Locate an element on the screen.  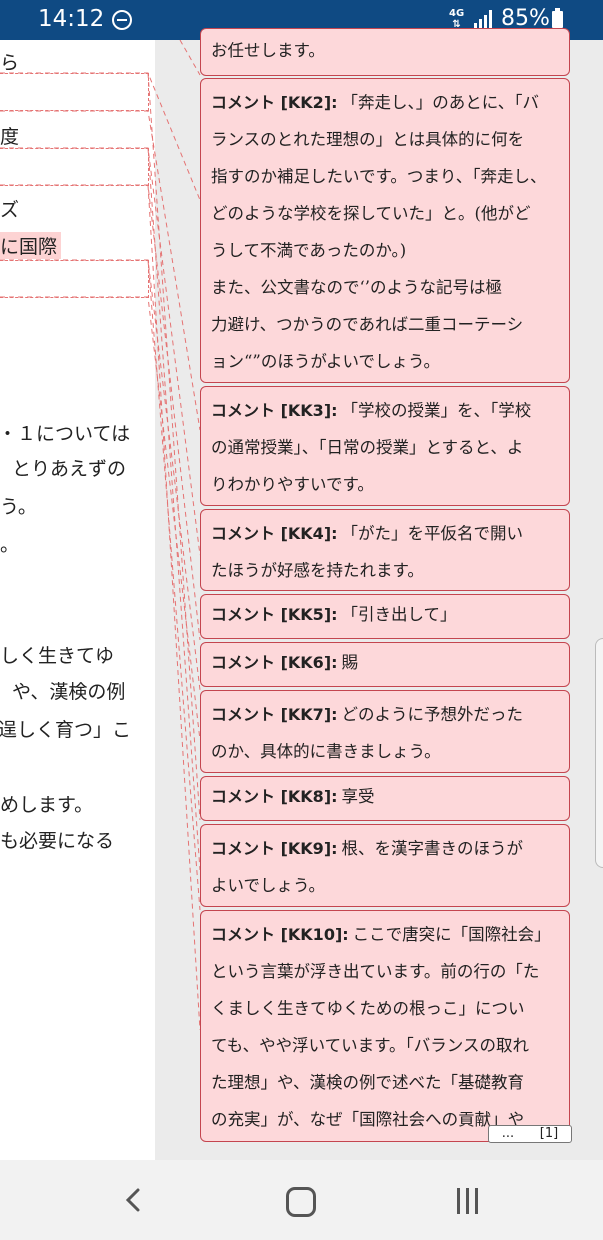
comment-card-kk6: コメント [KK6]: 賜 is located at coordinates (385, 664).